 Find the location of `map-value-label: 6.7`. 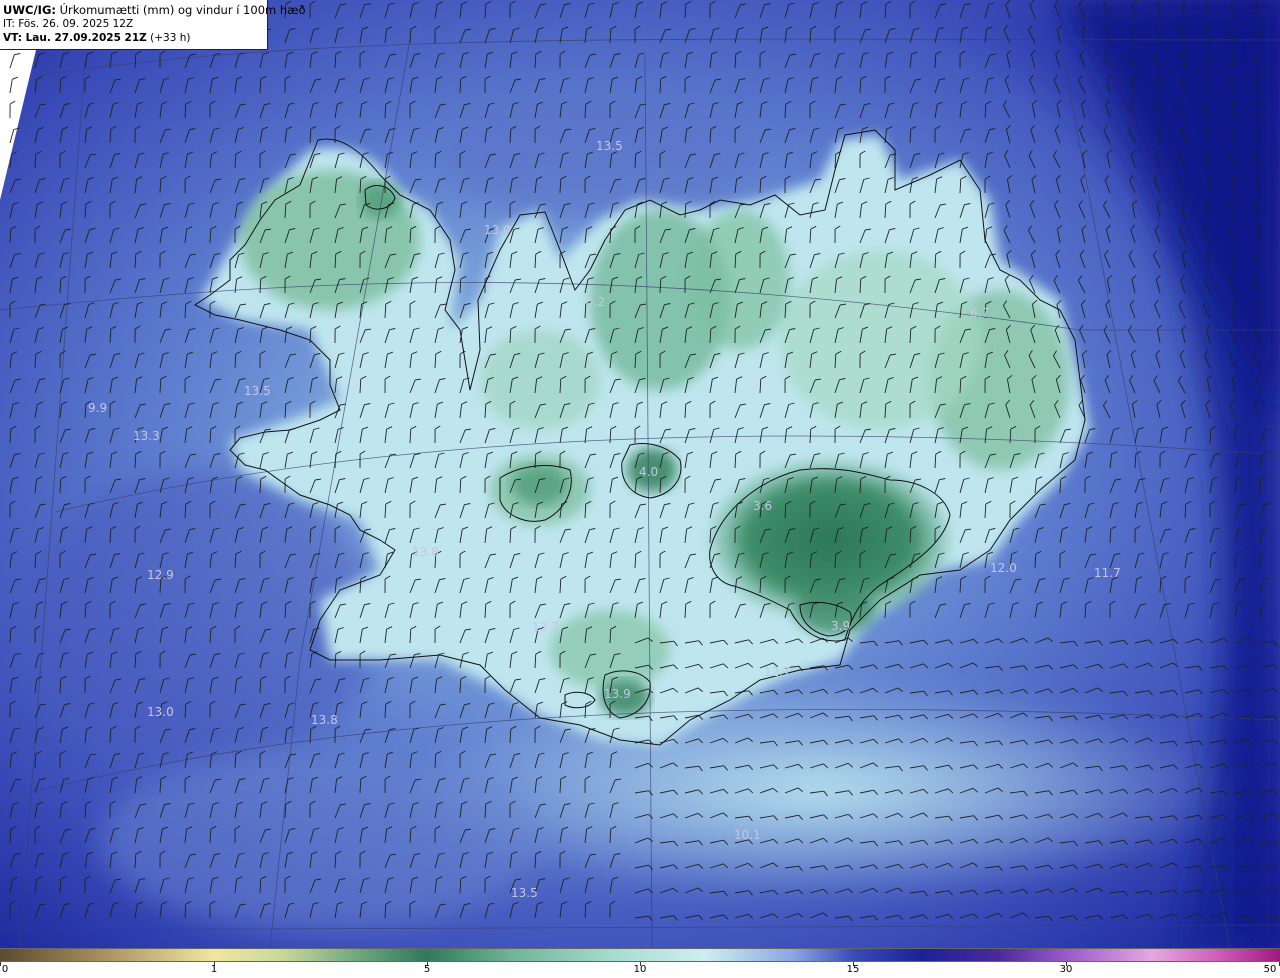

map-value-label: 6.7 is located at coordinates (979, 313).